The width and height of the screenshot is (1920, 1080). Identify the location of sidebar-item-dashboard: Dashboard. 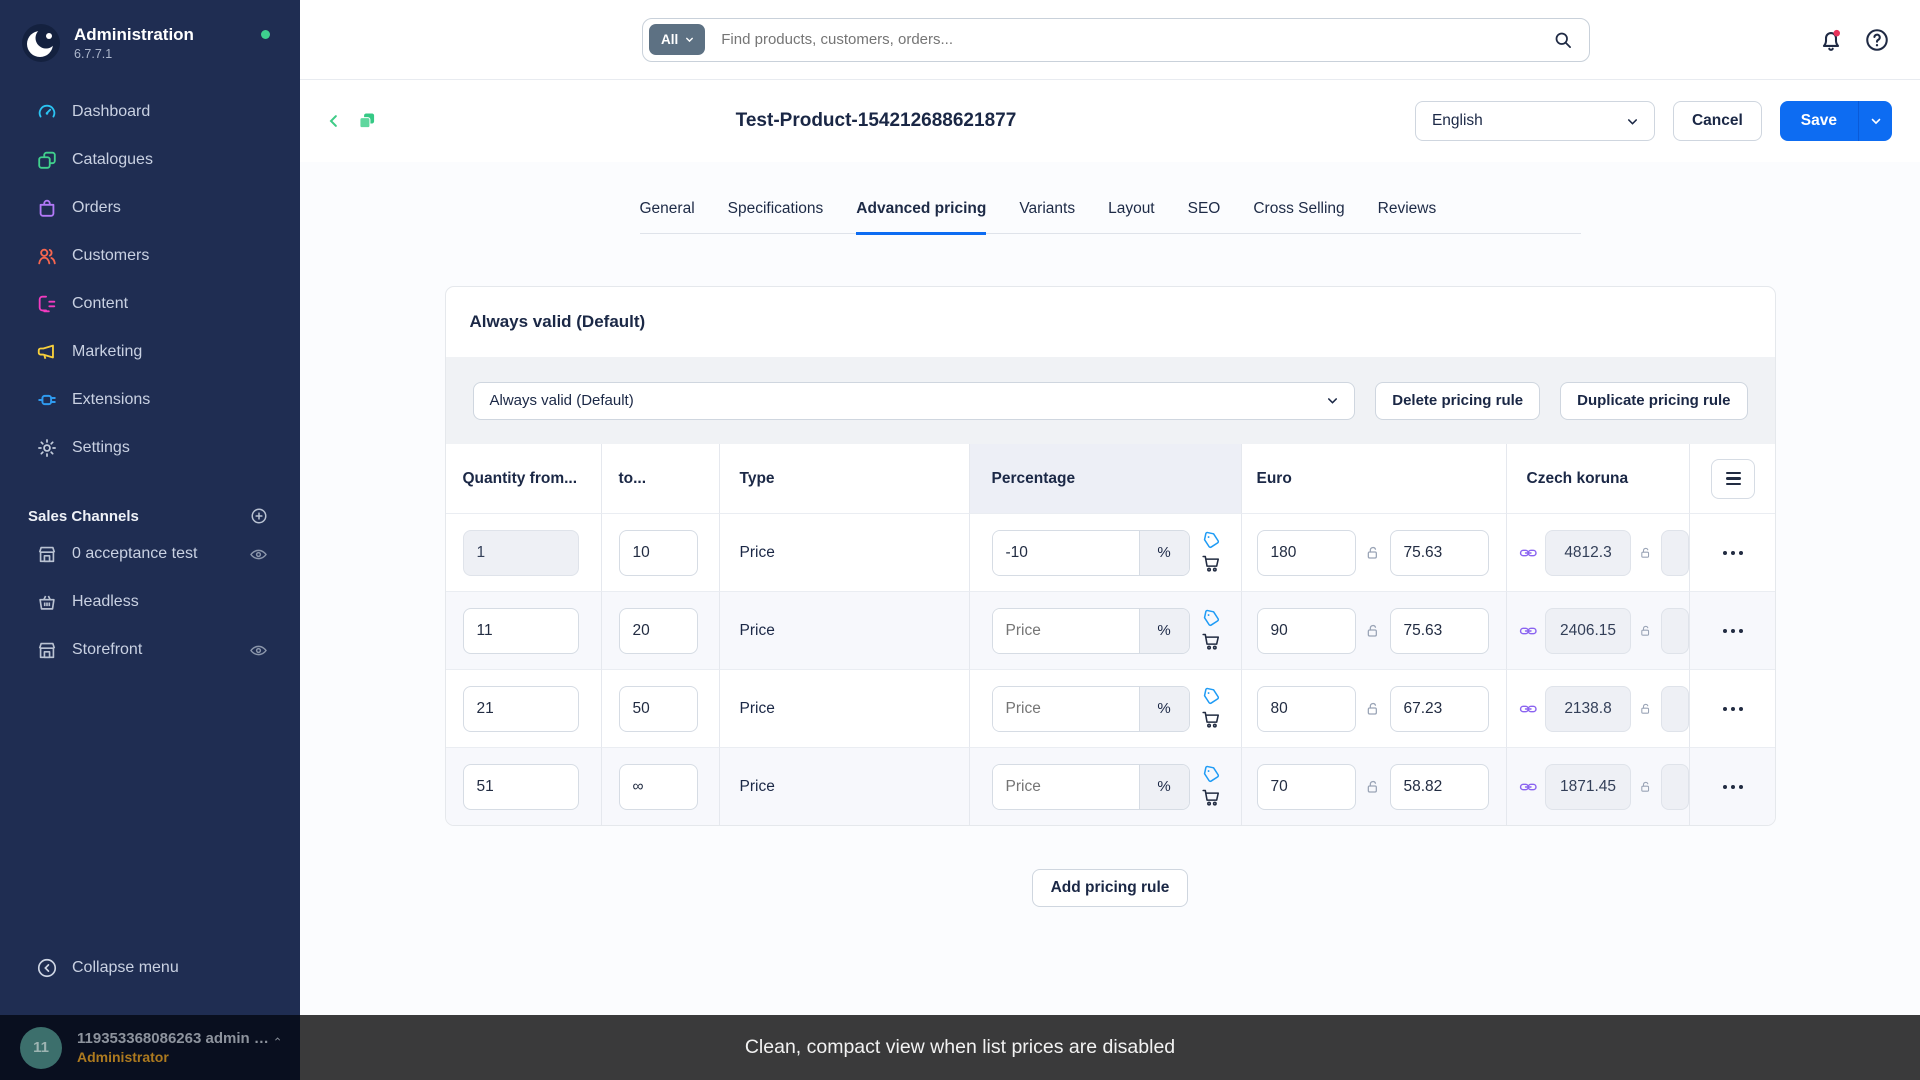
(150, 112).